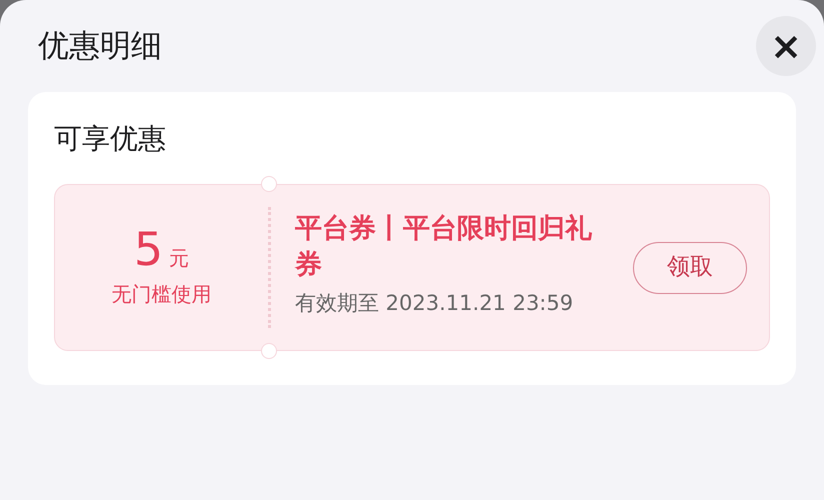  What do you see at coordinates (179, 258) in the screenshot?
I see `currency-unit: 元` at bounding box center [179, 258].